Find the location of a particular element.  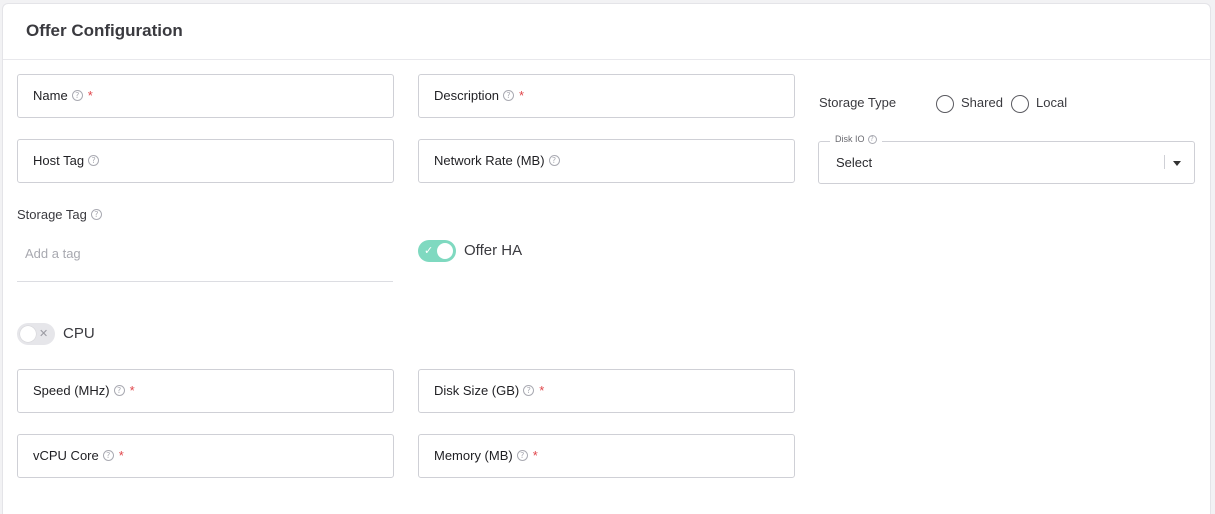

disk-io-legend: Disk IO ? is located at coordinates (856, 139).